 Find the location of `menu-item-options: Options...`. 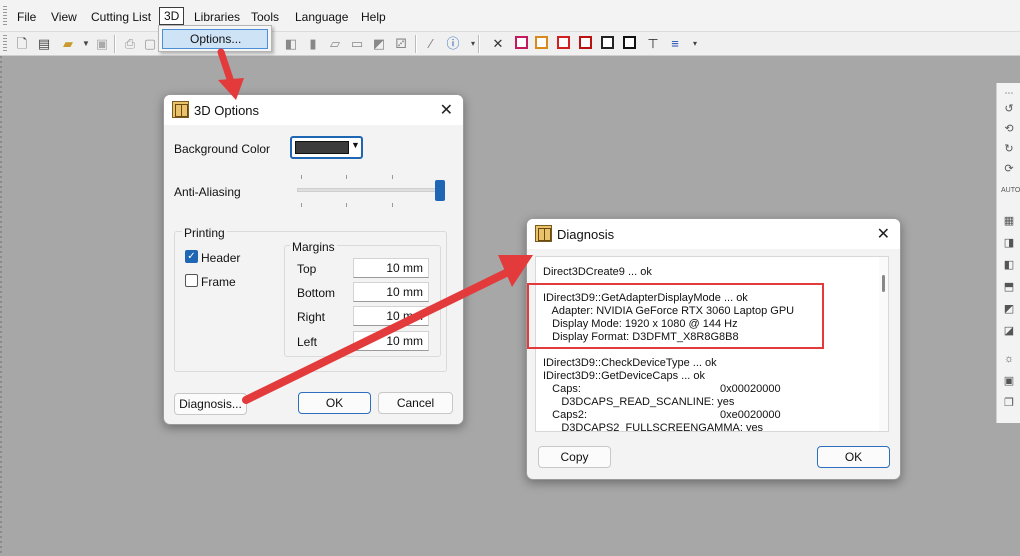

menu-item-options: Options... is located at coordinates (215, 39).